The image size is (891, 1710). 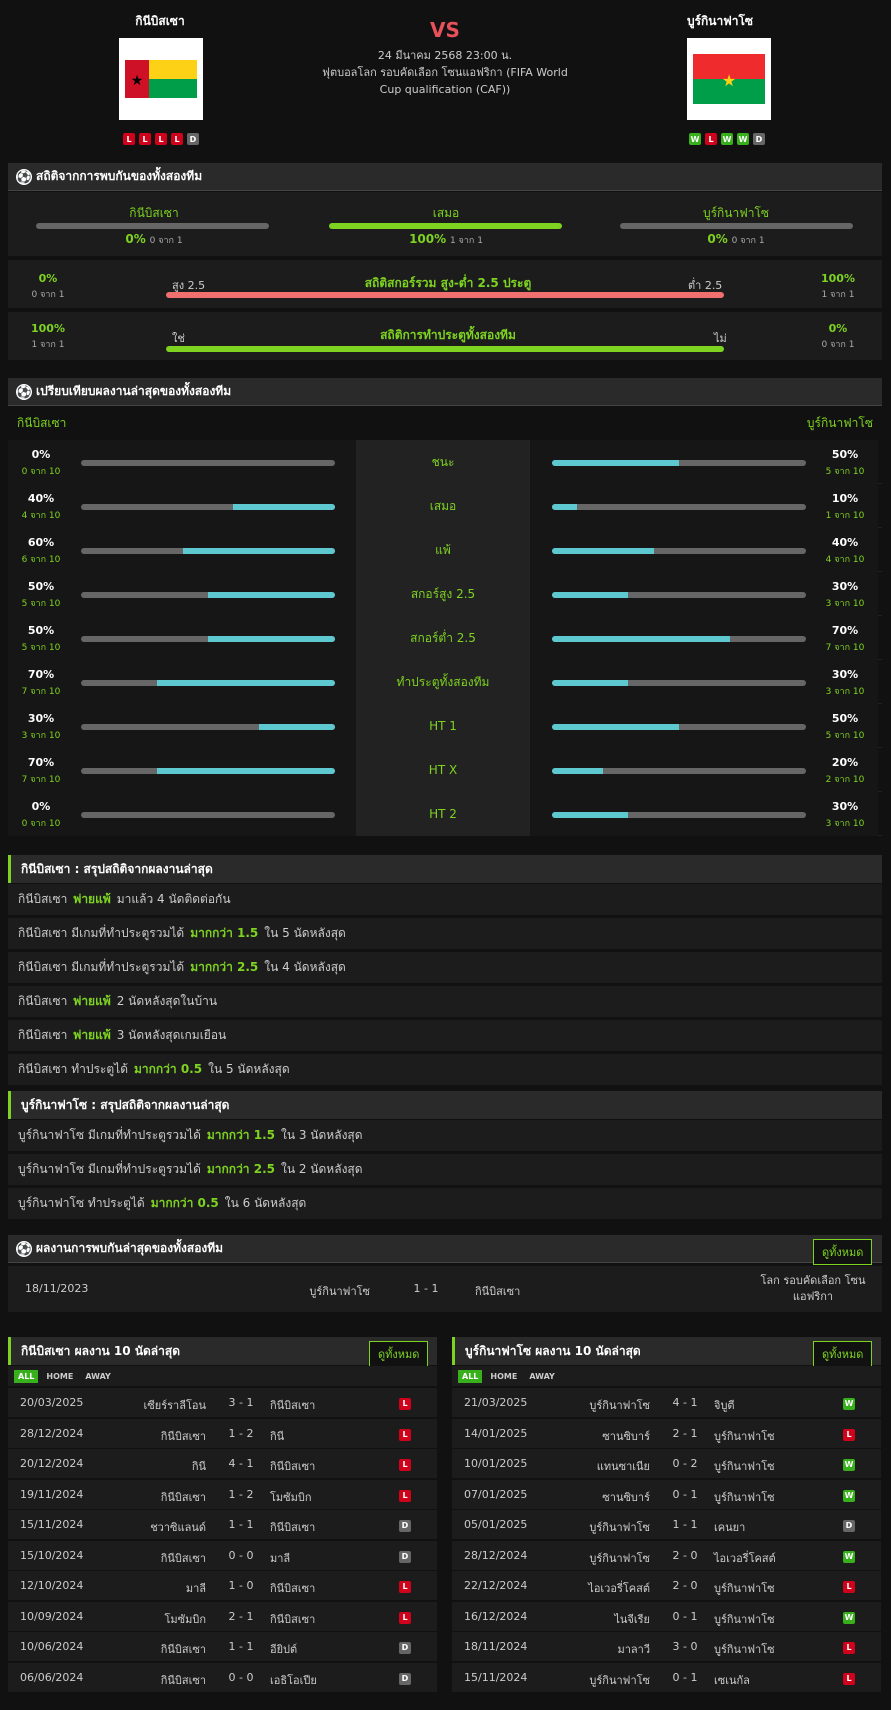 I want to click on compare-label: เสมอ, so click(x=443, y=506).